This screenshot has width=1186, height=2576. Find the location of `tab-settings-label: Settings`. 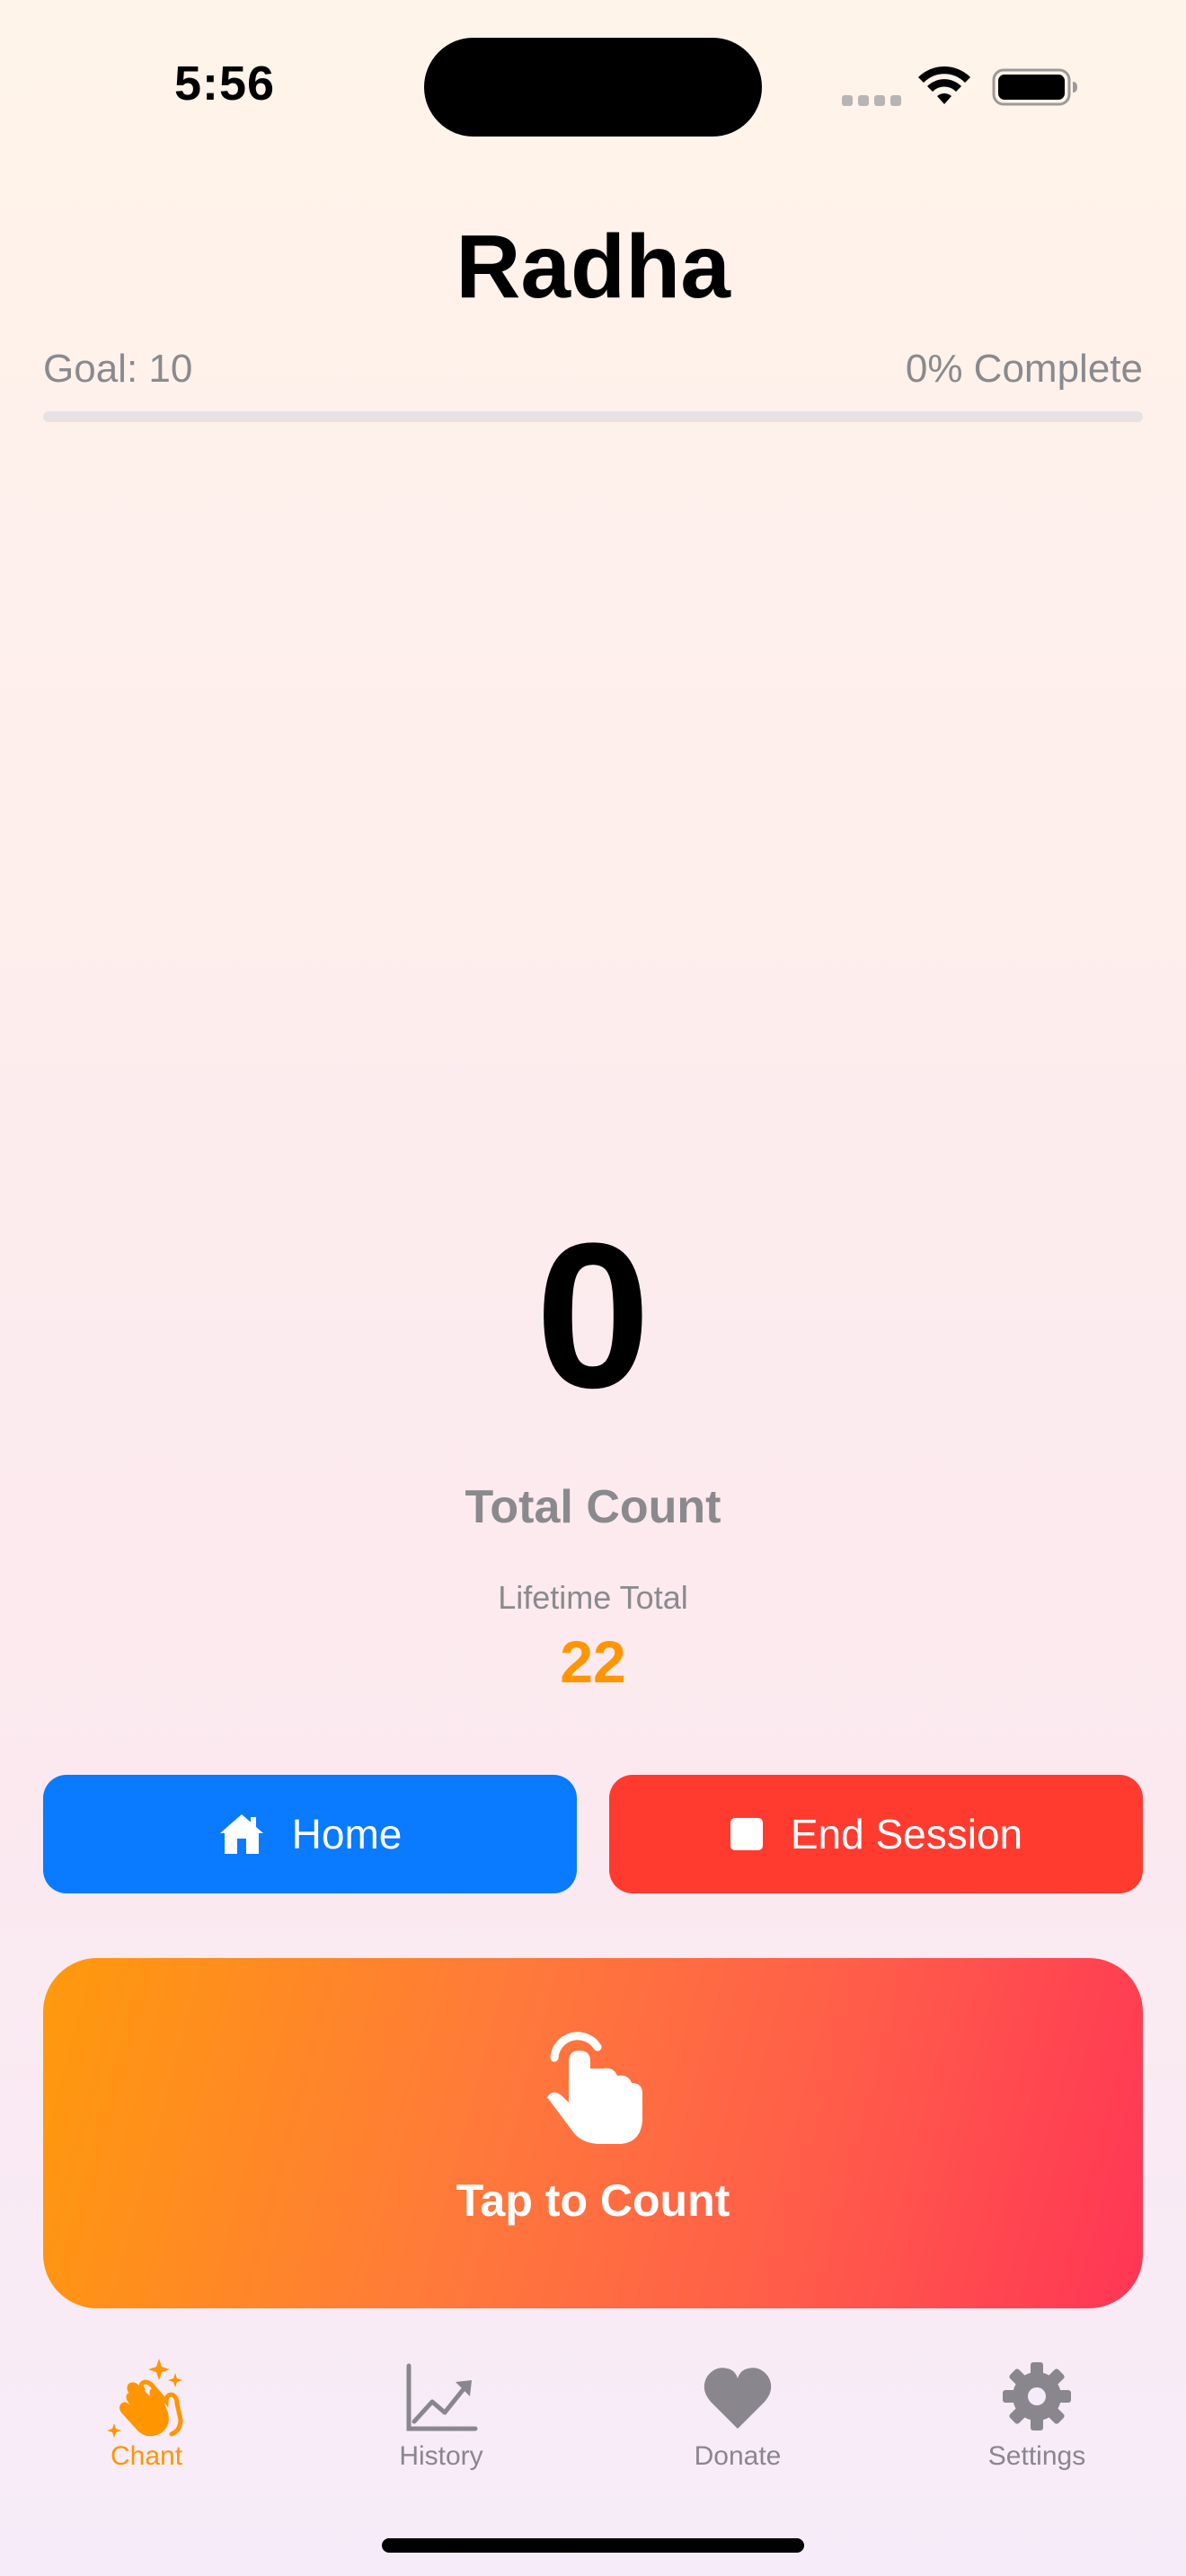

tab-settings-label: Settings is located at coordinates (1036, 2456).